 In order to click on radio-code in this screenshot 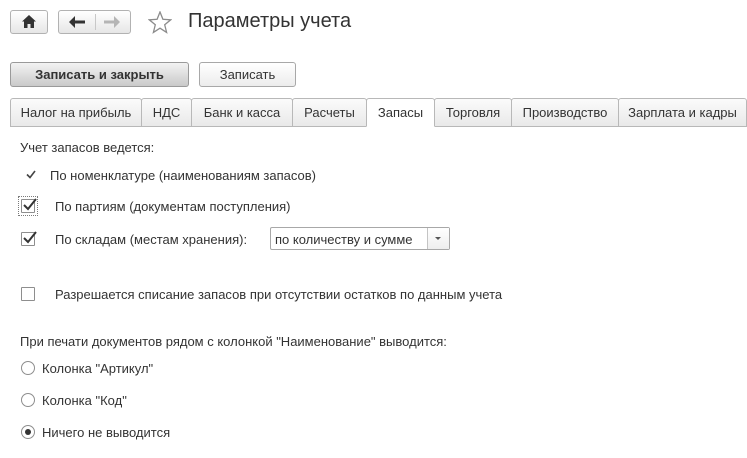, I will do `click(28, 400)`.